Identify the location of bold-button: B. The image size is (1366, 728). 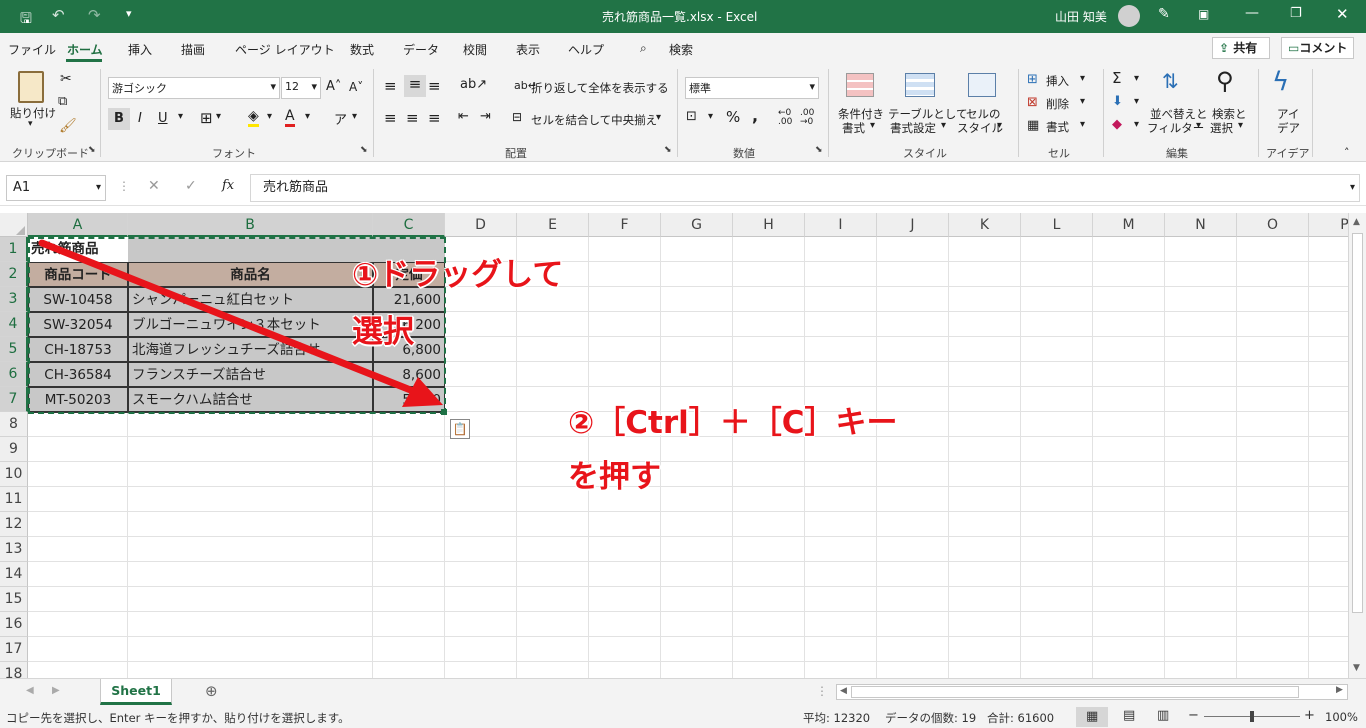
(119, 119).